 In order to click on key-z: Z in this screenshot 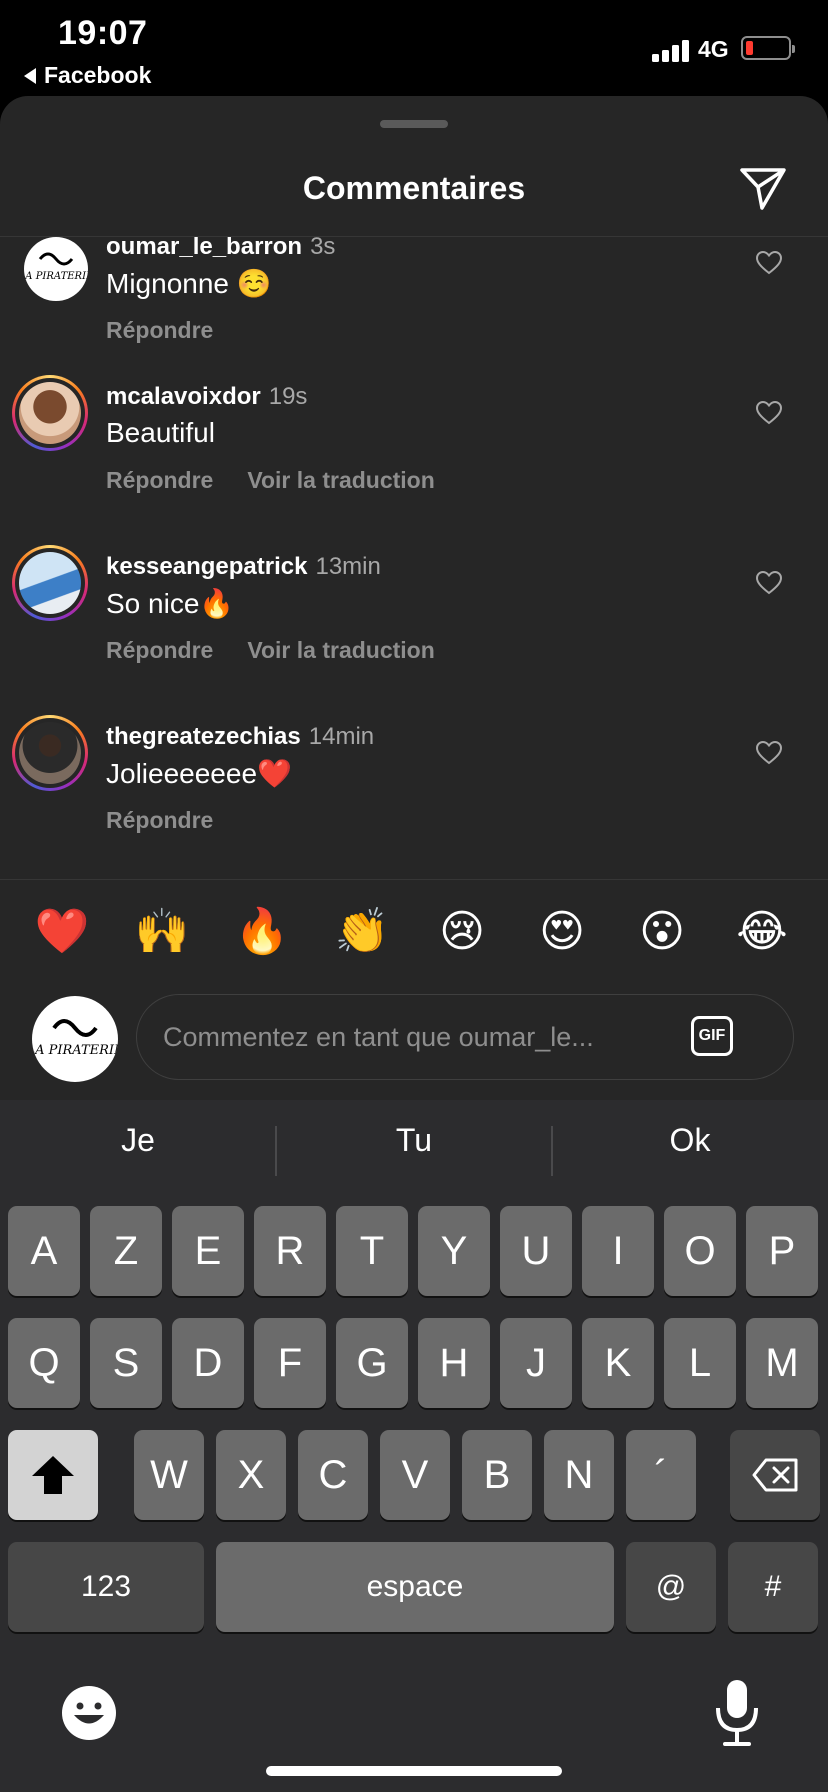, I will do `click(126, 1251)`.